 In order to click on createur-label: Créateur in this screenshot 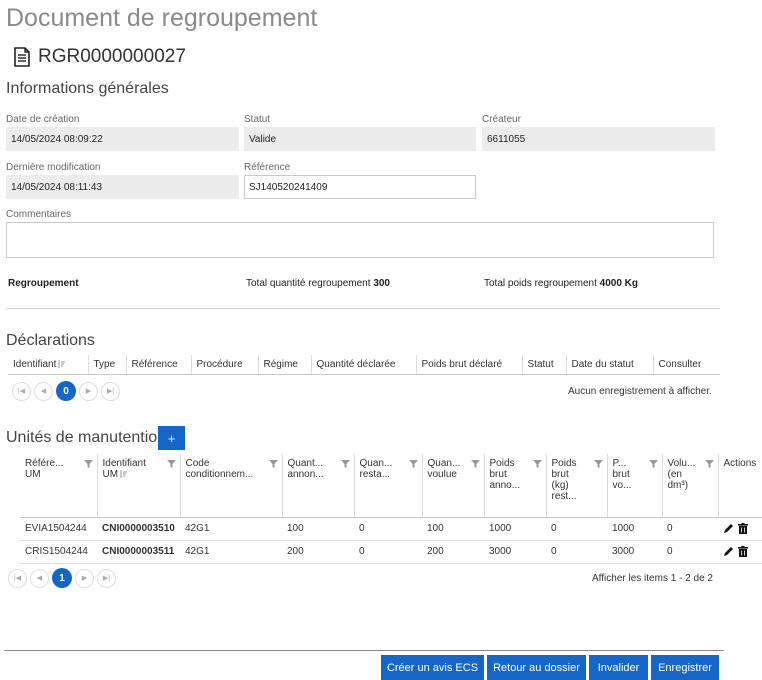, I will do `click(501, 119)`.